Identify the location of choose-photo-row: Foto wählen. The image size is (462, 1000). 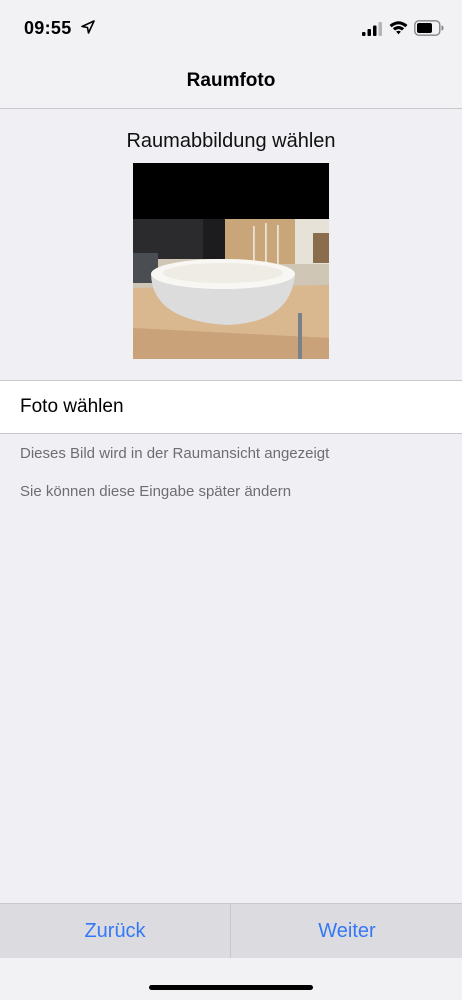
(231, 407).